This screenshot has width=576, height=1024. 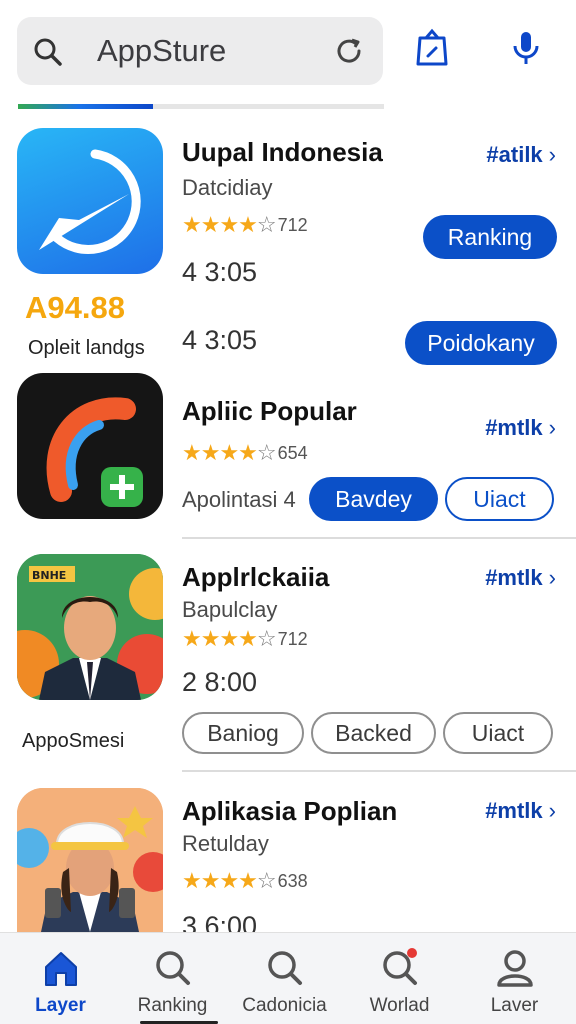 What do you see at coordinates (284, 1005) in the screenshot?
I see `tab-label: Cadonicia` at bounding box center [284, 1005].